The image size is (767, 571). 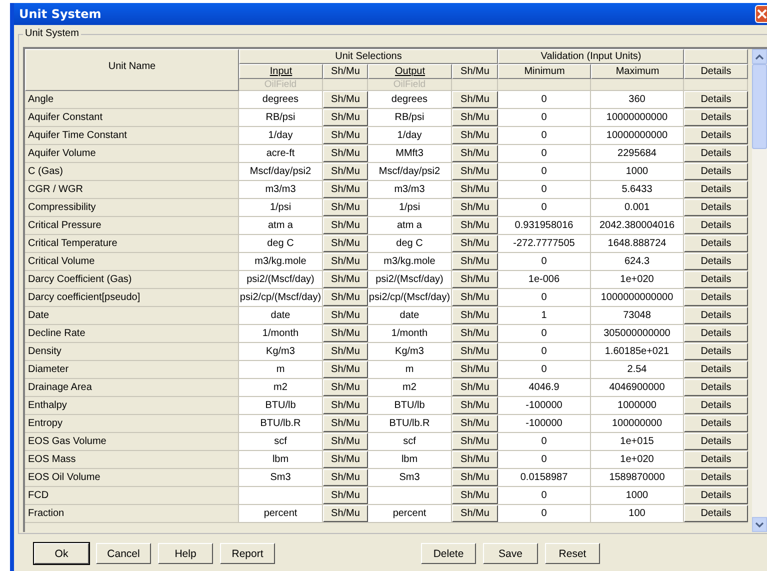 What do you see at coordinates (281, 262) in the screenshot?
I see `input-unit-cell: m3/kg.mole` at bounding box center [281, 262].